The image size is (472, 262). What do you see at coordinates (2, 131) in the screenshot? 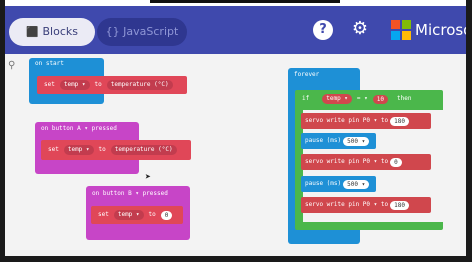
I see `screen-bezel-left` at bounding box center [2, 131].